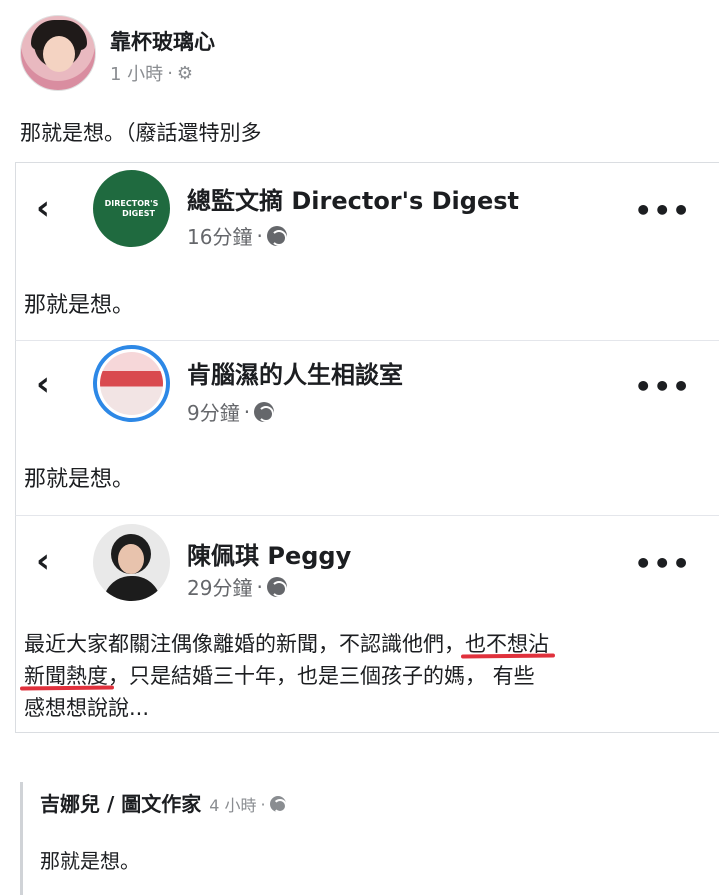 The width and height of the screenshot is (719, 895). Describe the element at coordinates (219, 586) in the screenshot. I see `post-time: 29分鐘` at that location.